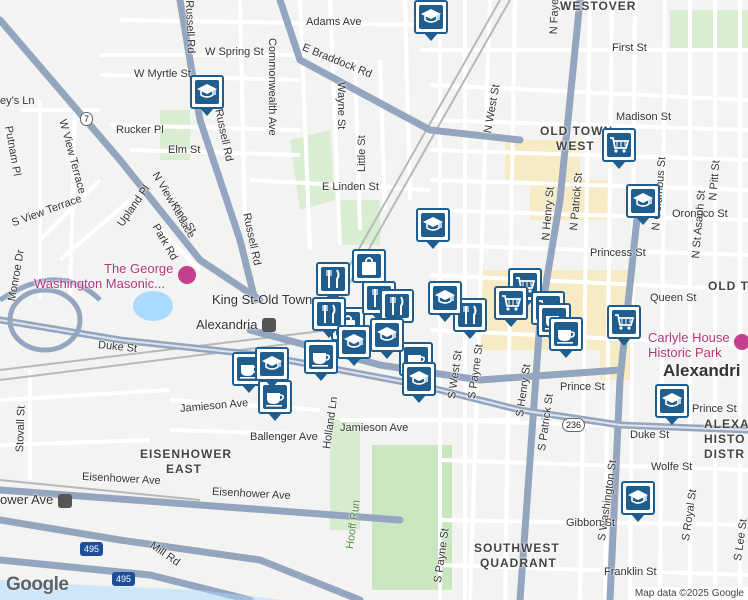  I want to click on museum-icon, so click(187, 275).